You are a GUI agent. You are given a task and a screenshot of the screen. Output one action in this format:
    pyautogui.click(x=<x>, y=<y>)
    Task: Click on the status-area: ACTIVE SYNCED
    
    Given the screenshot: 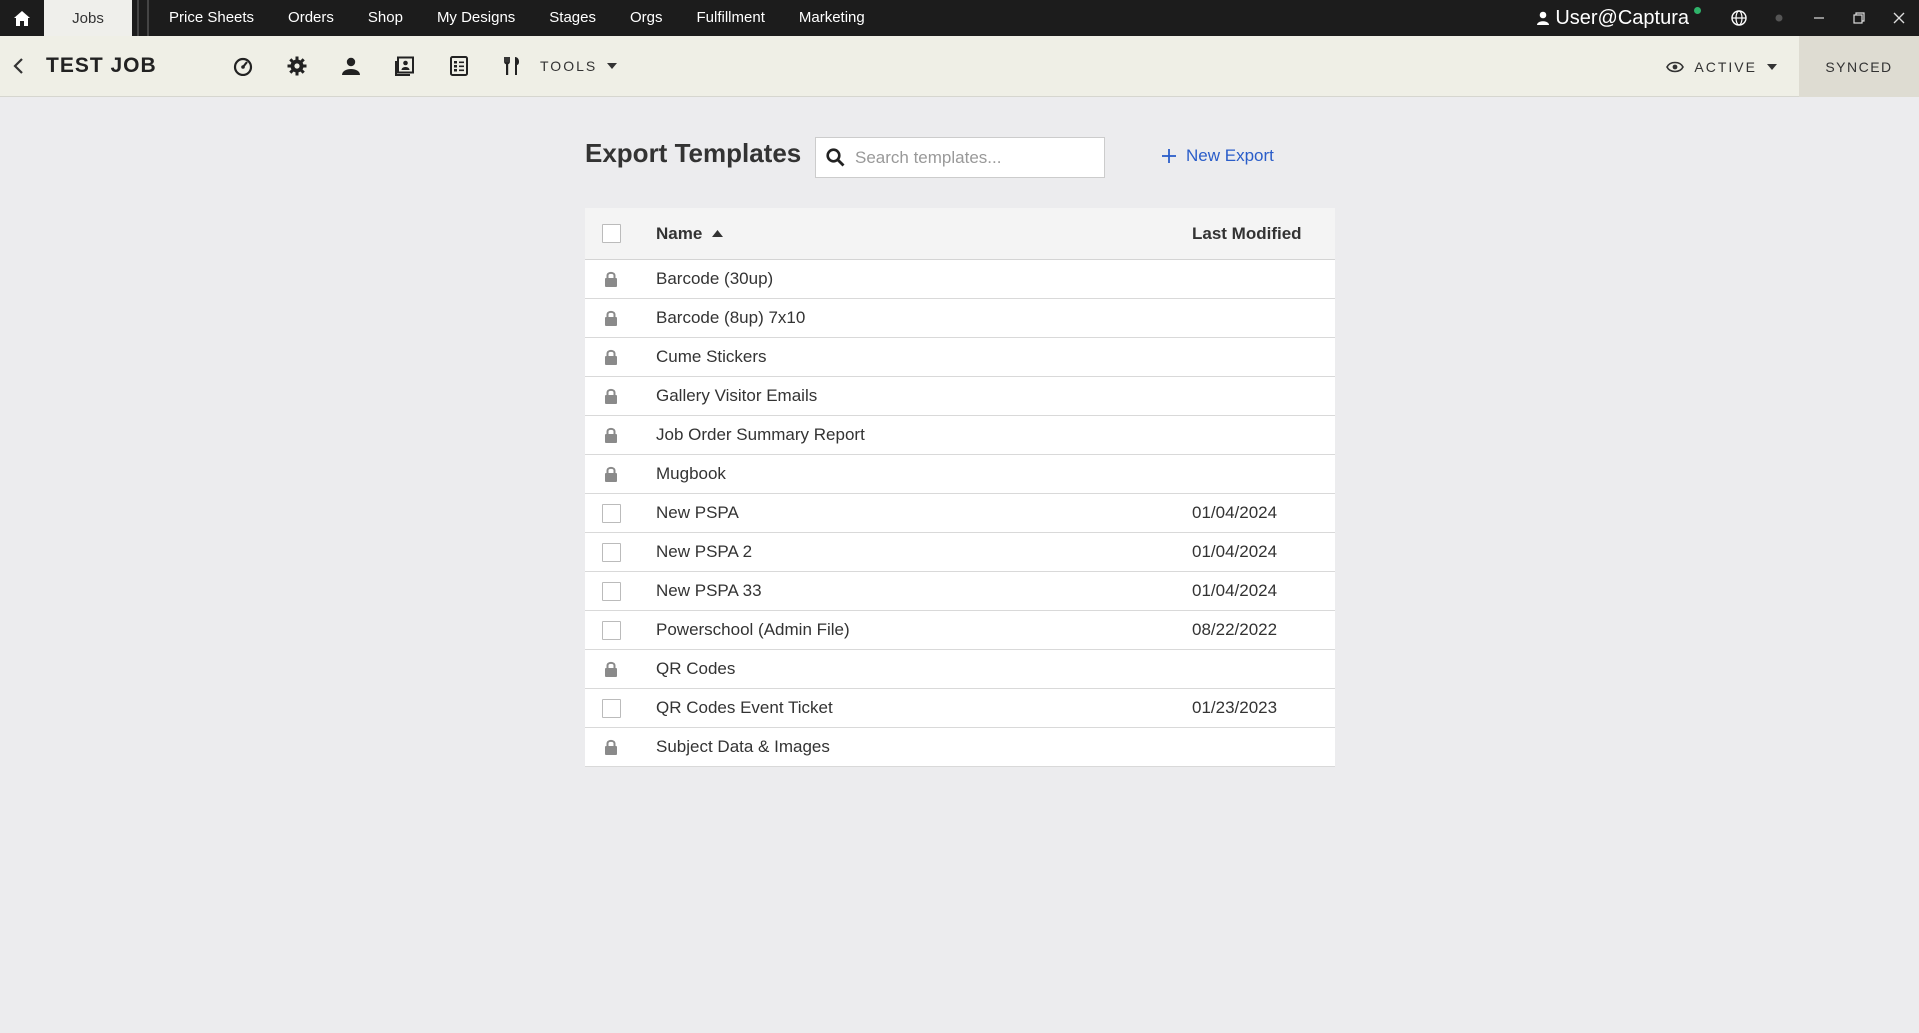 What is the action you would take?
    pyautogui.click(x=1792, y=66)
    